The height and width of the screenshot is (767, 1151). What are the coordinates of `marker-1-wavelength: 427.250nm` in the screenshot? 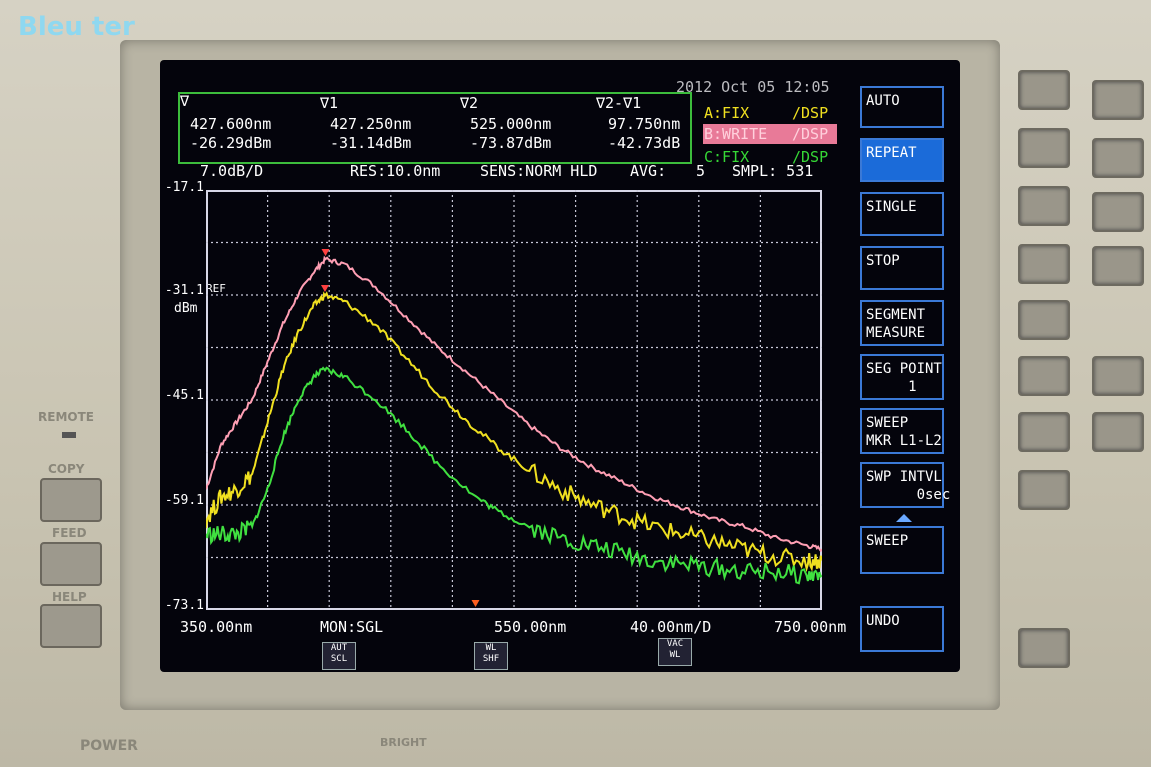 It's located at (371, 124).